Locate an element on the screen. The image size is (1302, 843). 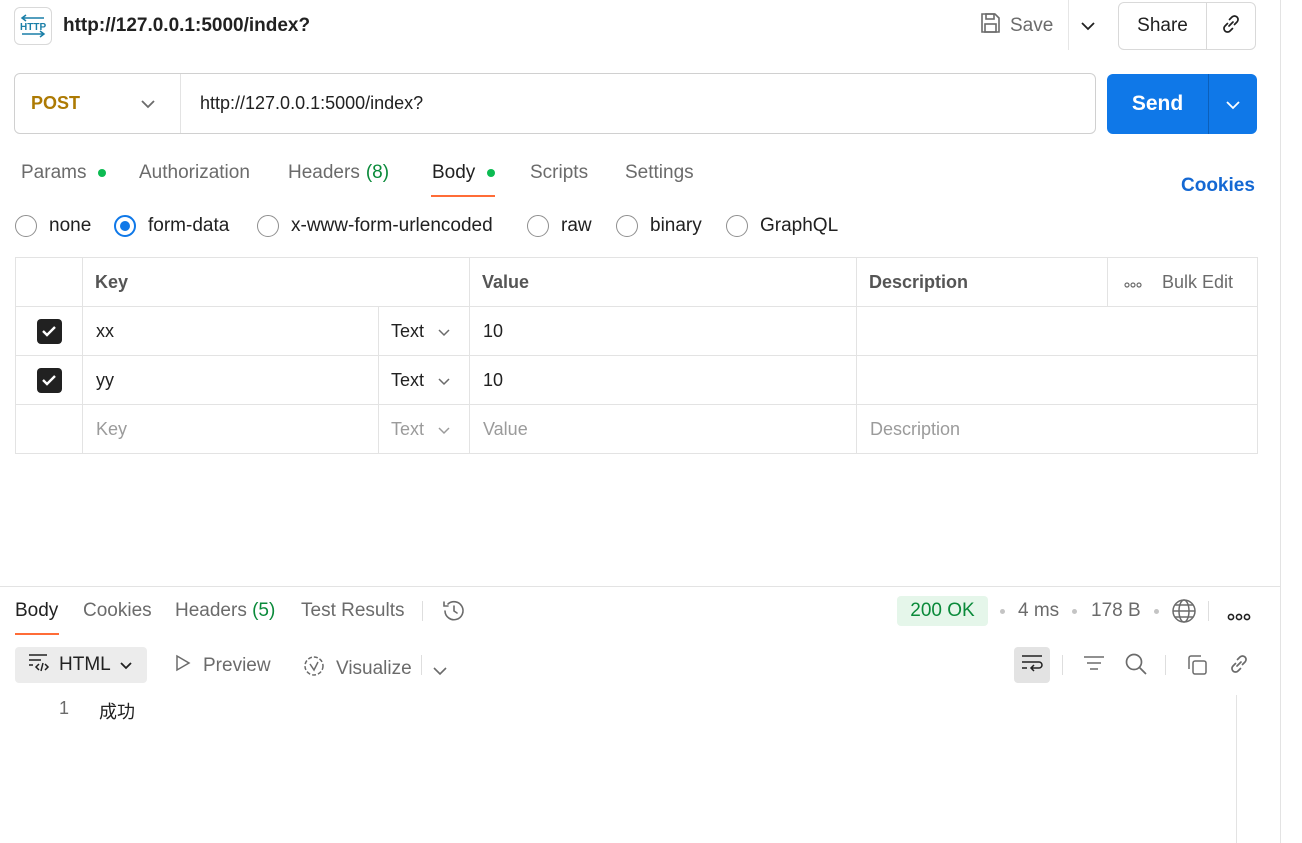
response-divider is located at coordinates (640, 586).